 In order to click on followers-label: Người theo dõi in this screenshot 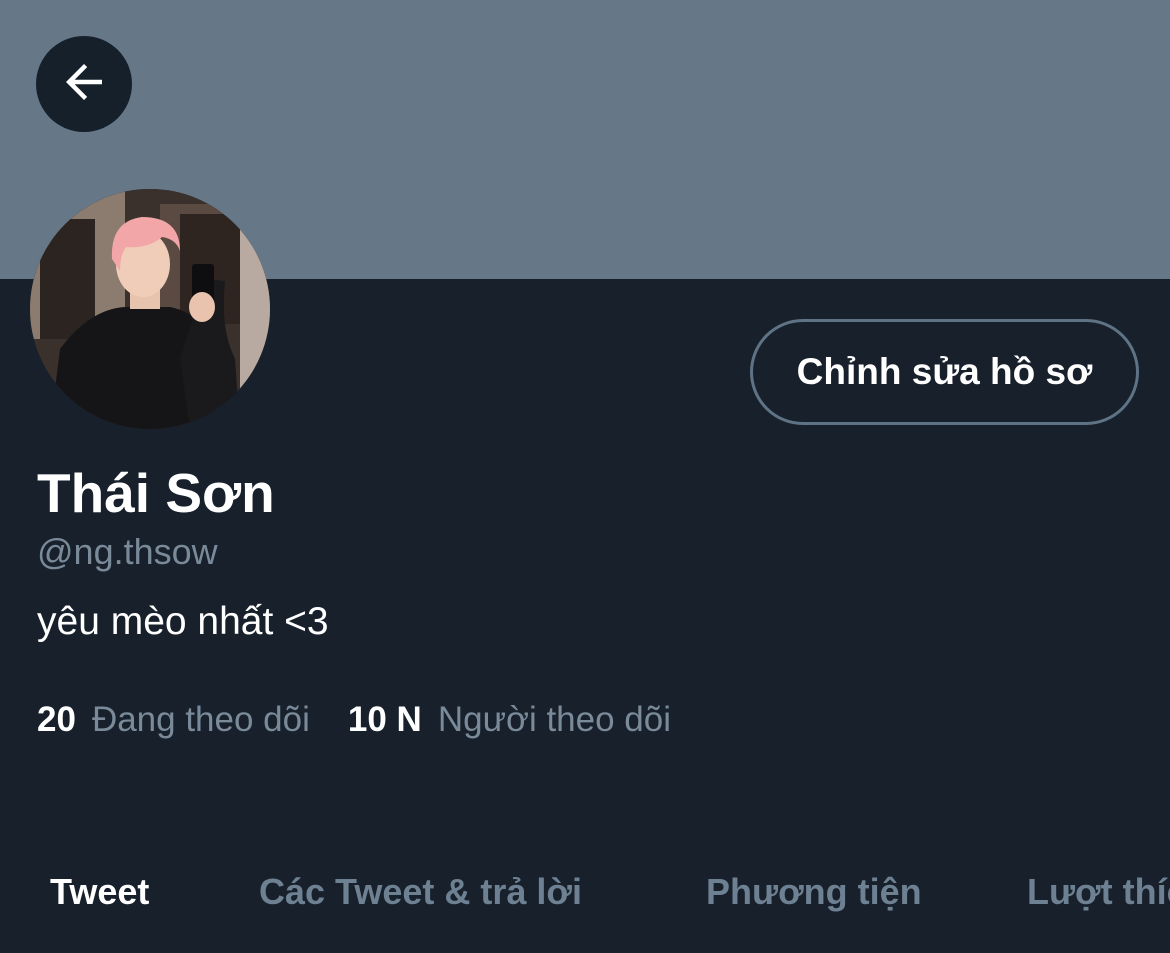, I will do `click(554, 719)`.